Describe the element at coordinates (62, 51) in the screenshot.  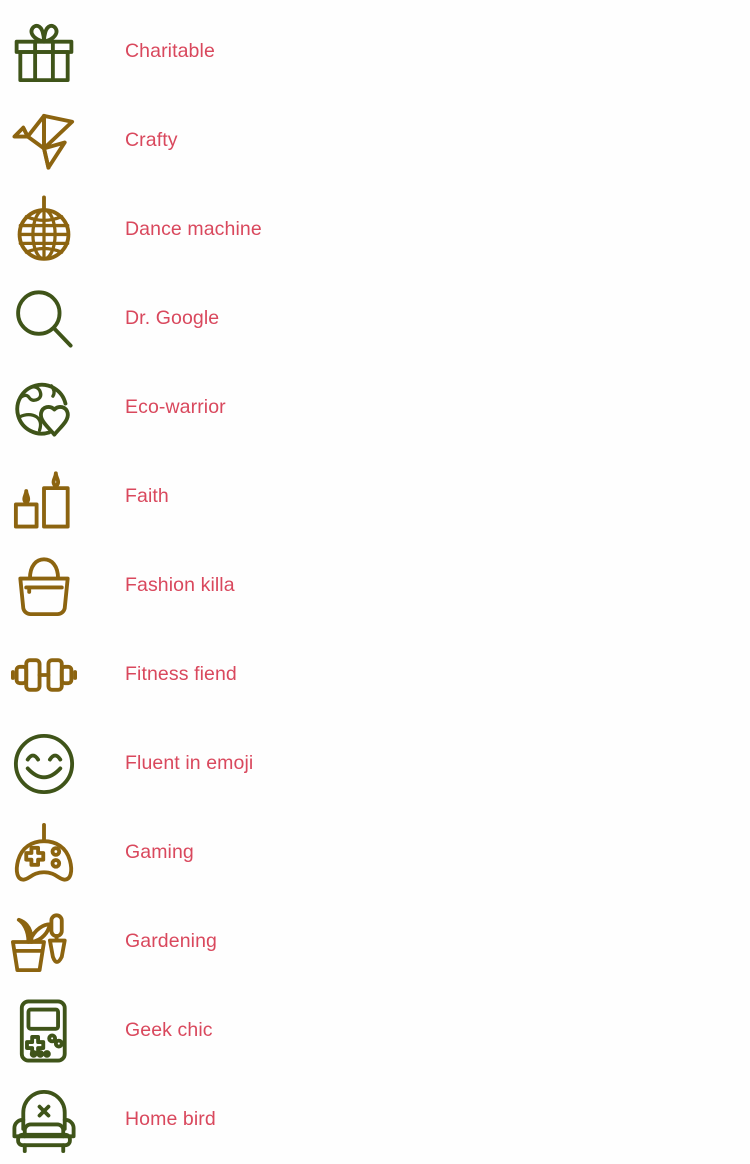
I see `gift-icon` at that location.